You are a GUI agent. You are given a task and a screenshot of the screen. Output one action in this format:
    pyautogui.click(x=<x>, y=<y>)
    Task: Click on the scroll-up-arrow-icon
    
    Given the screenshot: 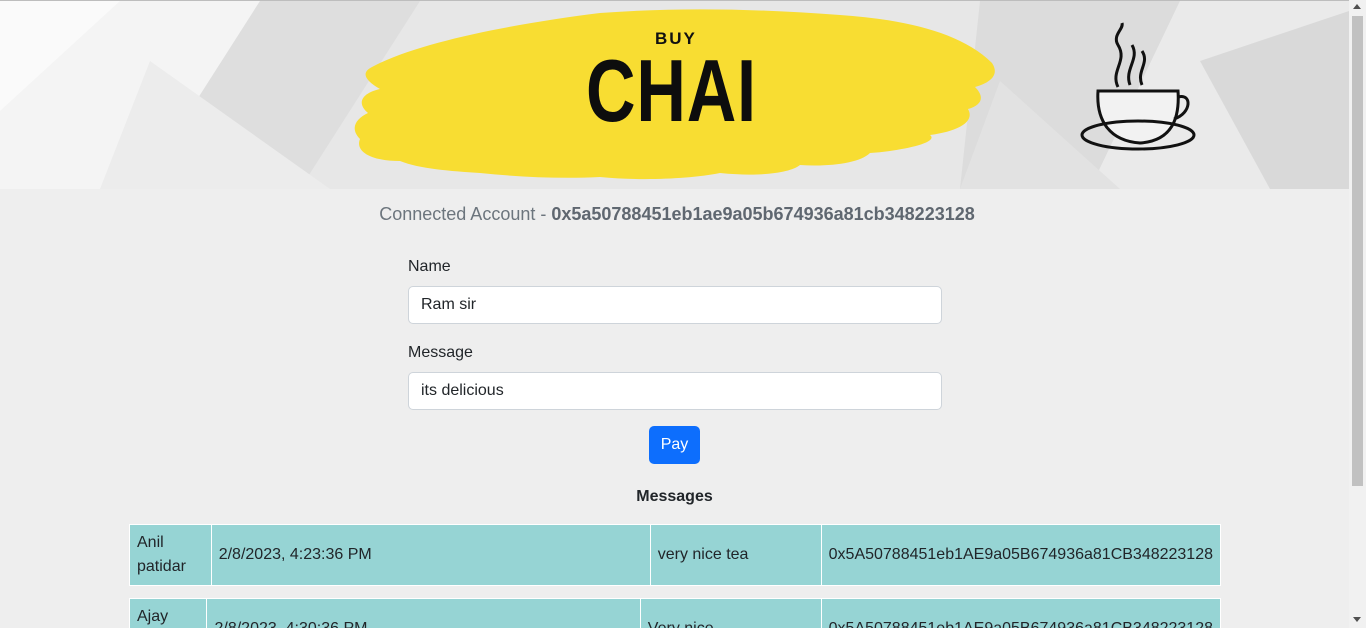 What is the action you would take?
    pyautogui.click(x=1357, y=6)
    